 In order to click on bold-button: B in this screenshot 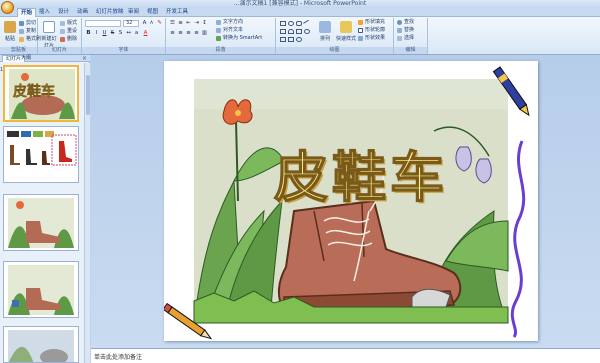, I will do `click(88, 33)`.